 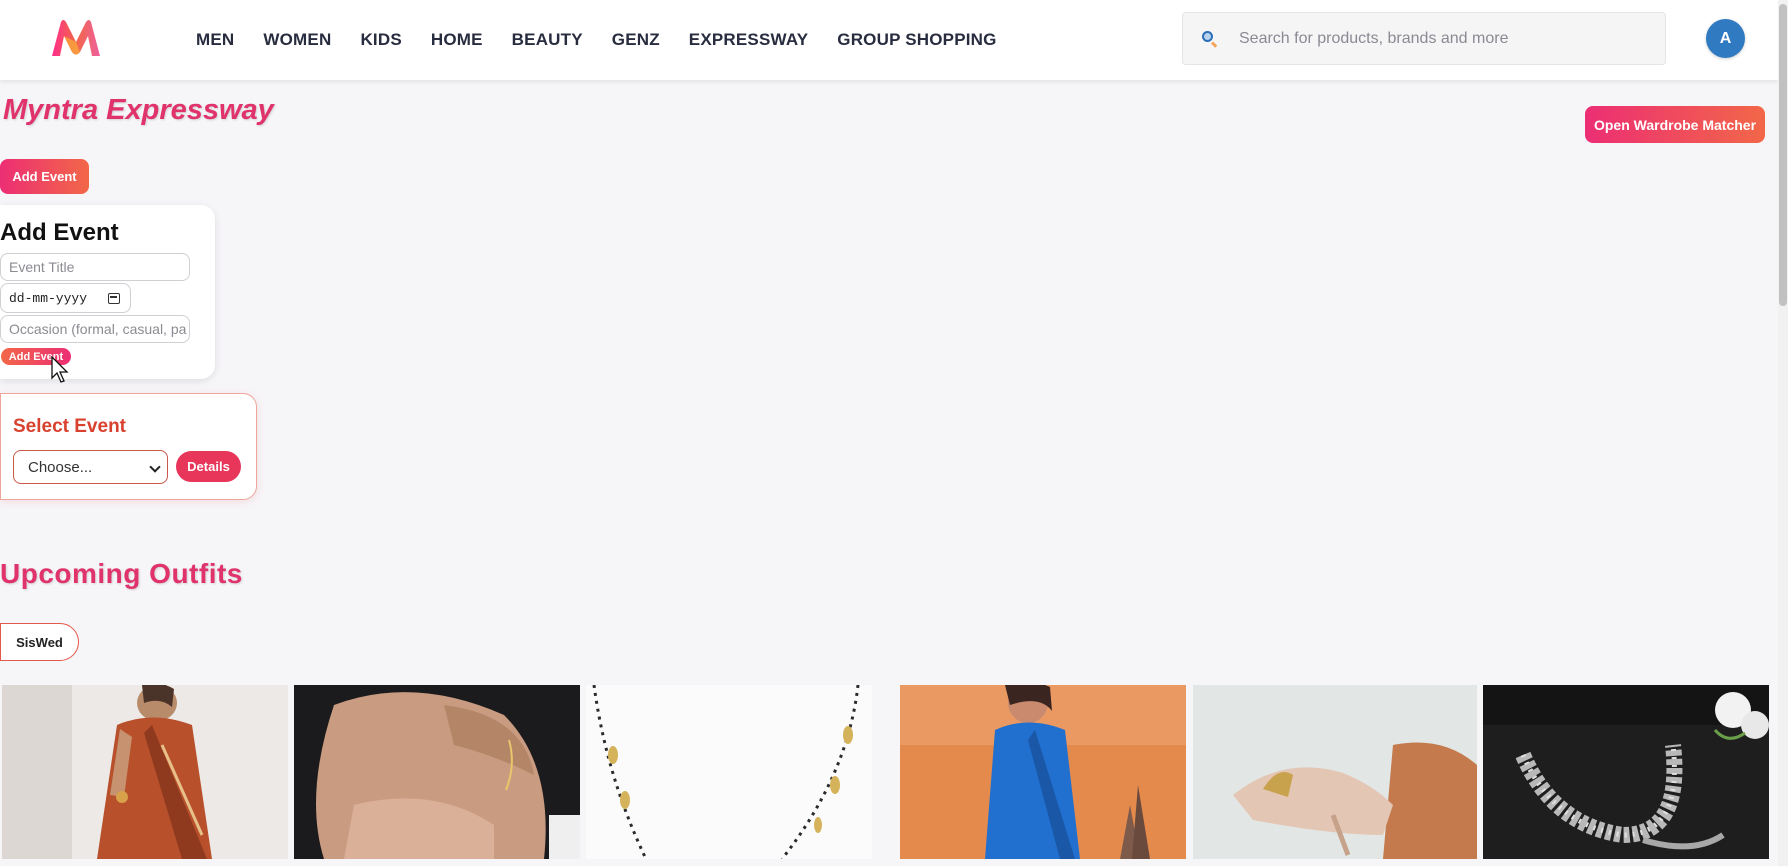 What do you see at coordinates (95, 267) in the screenshot?
I see `event-title-input` at bounding box center [95, 267].